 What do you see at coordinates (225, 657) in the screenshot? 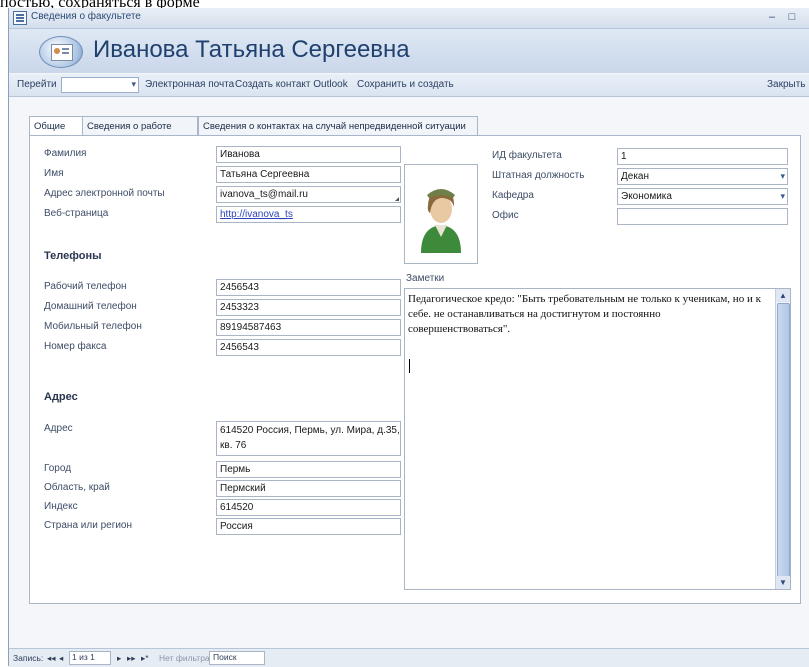
I see `search-placeholder: Поиск` at bounding box center [225, 657].